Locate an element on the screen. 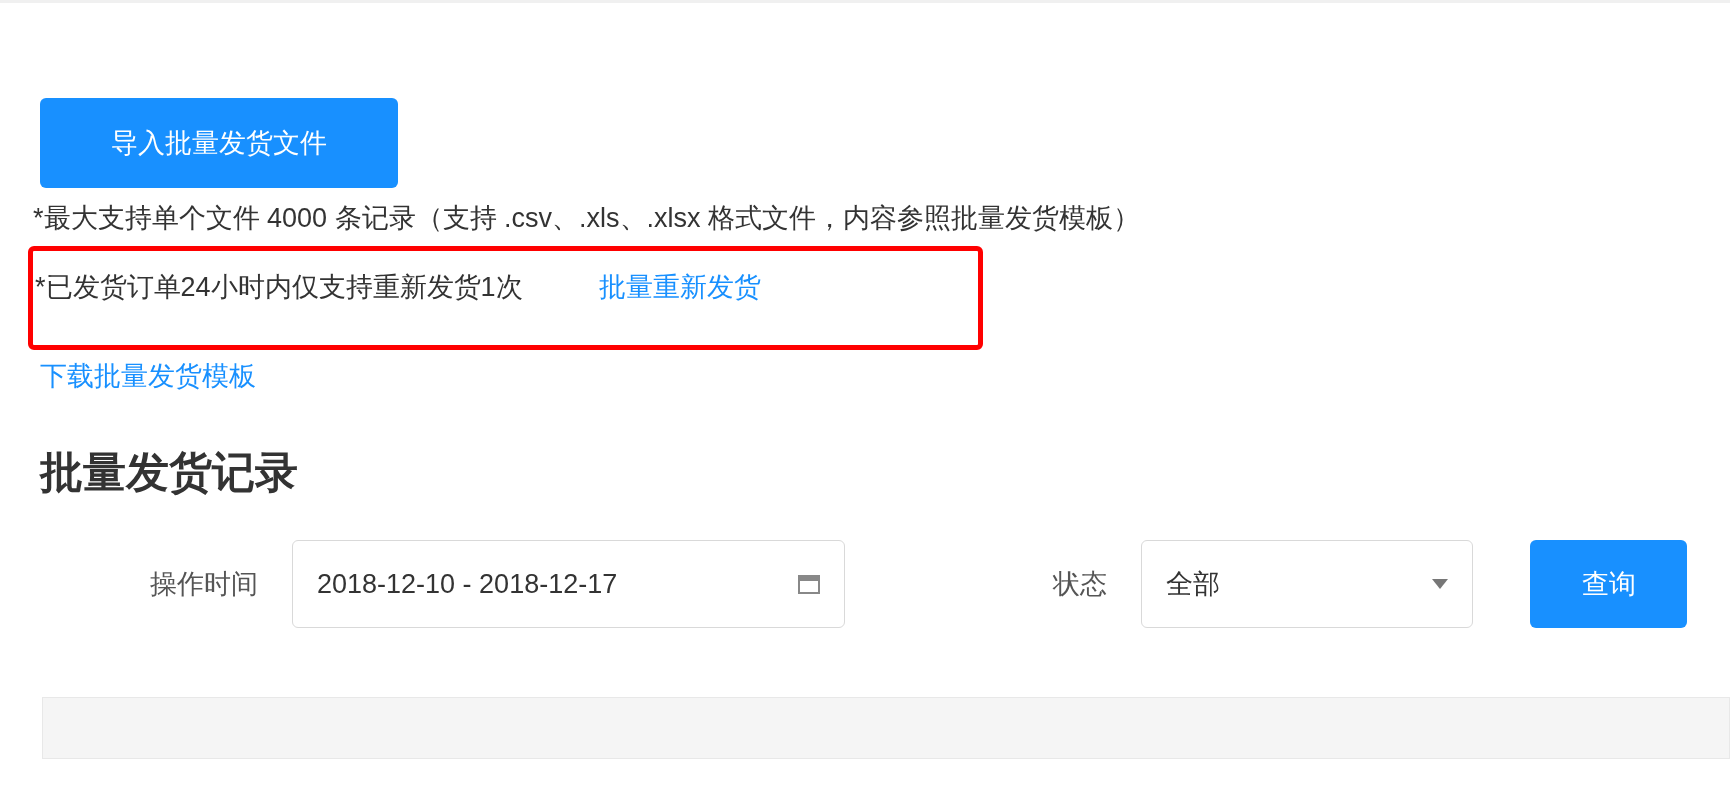 The image size is (1730, 791). query-button: 查询 is located at coordinates (1608, 584).